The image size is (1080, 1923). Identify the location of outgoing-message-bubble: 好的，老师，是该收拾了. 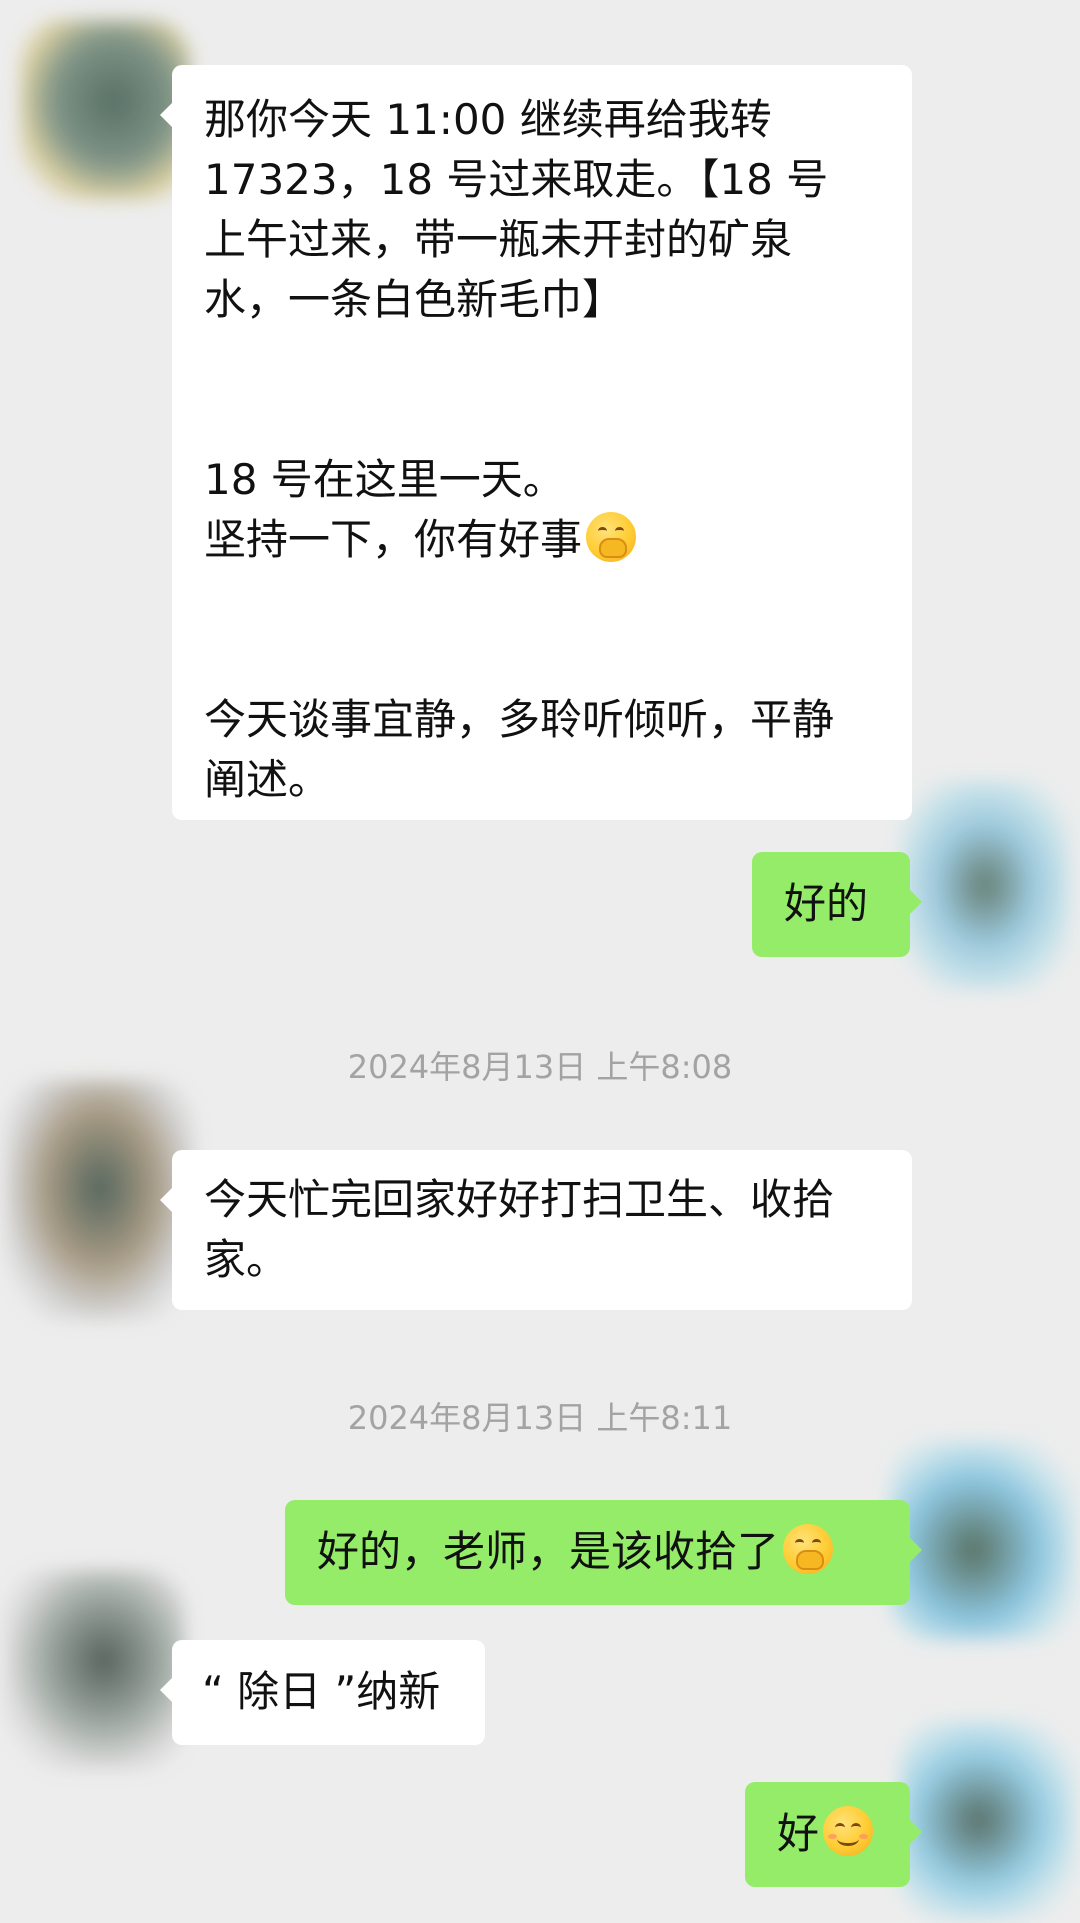
(603, 1552).